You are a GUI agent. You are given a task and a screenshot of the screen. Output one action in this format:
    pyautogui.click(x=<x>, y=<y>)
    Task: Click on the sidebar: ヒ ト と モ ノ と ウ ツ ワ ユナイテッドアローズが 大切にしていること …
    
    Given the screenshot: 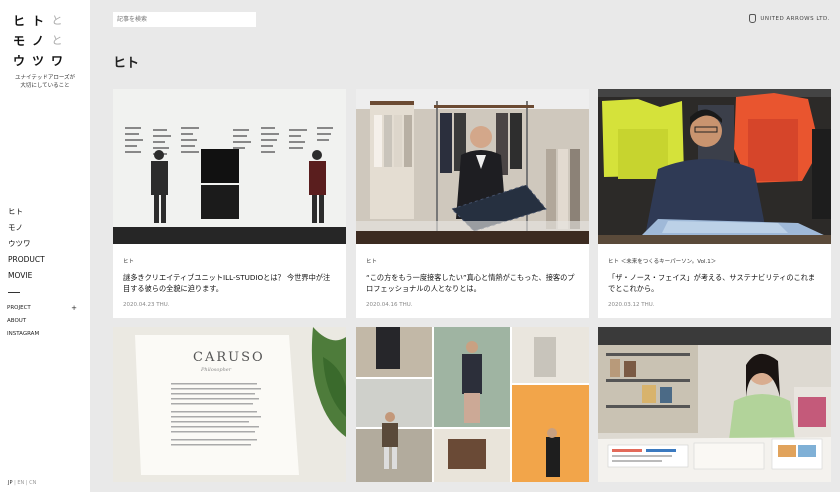 What is the action you would take?
    pyautogui.click(x=45, y=246)
    